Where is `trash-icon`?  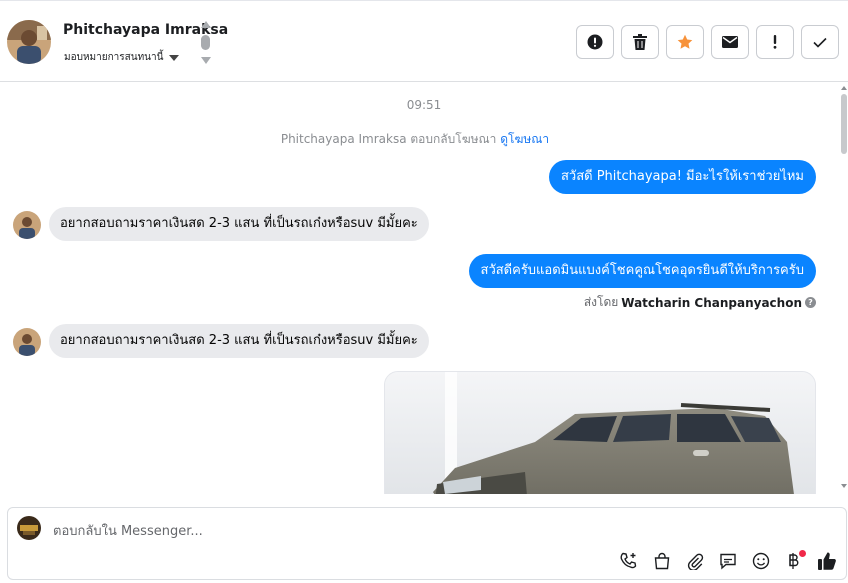
trash-icon is located at coordinates (640, 42).